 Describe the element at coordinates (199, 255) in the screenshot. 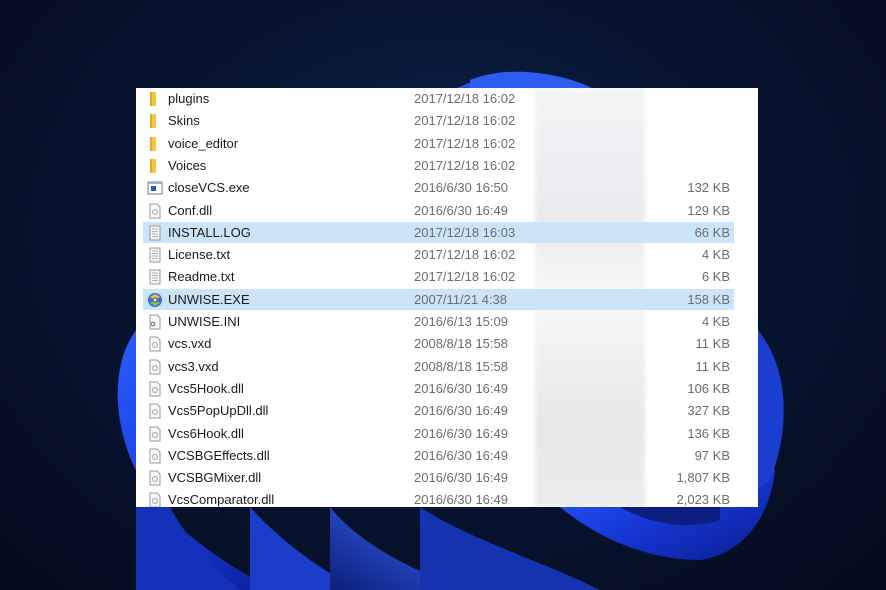

I see `file-name: License.txt` at that location.